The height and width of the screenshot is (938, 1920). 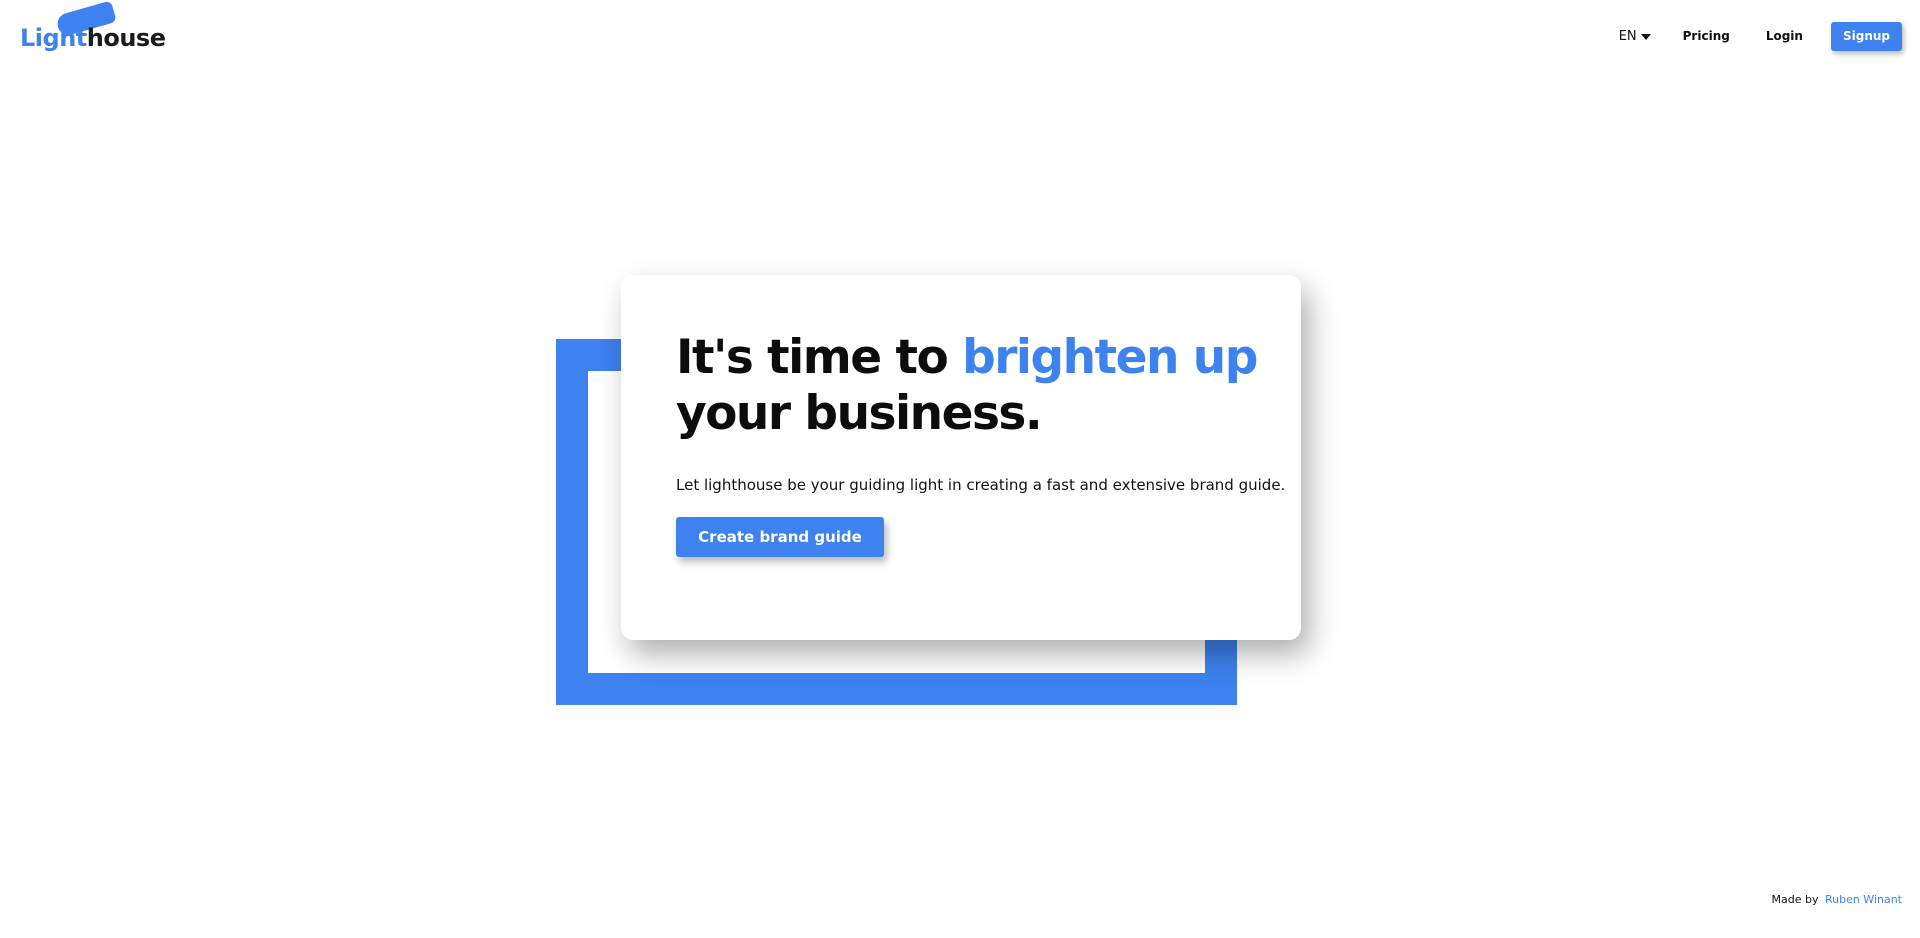 I want to click on logo-wordmark: Lighthouse, so click(x=93, y=38).